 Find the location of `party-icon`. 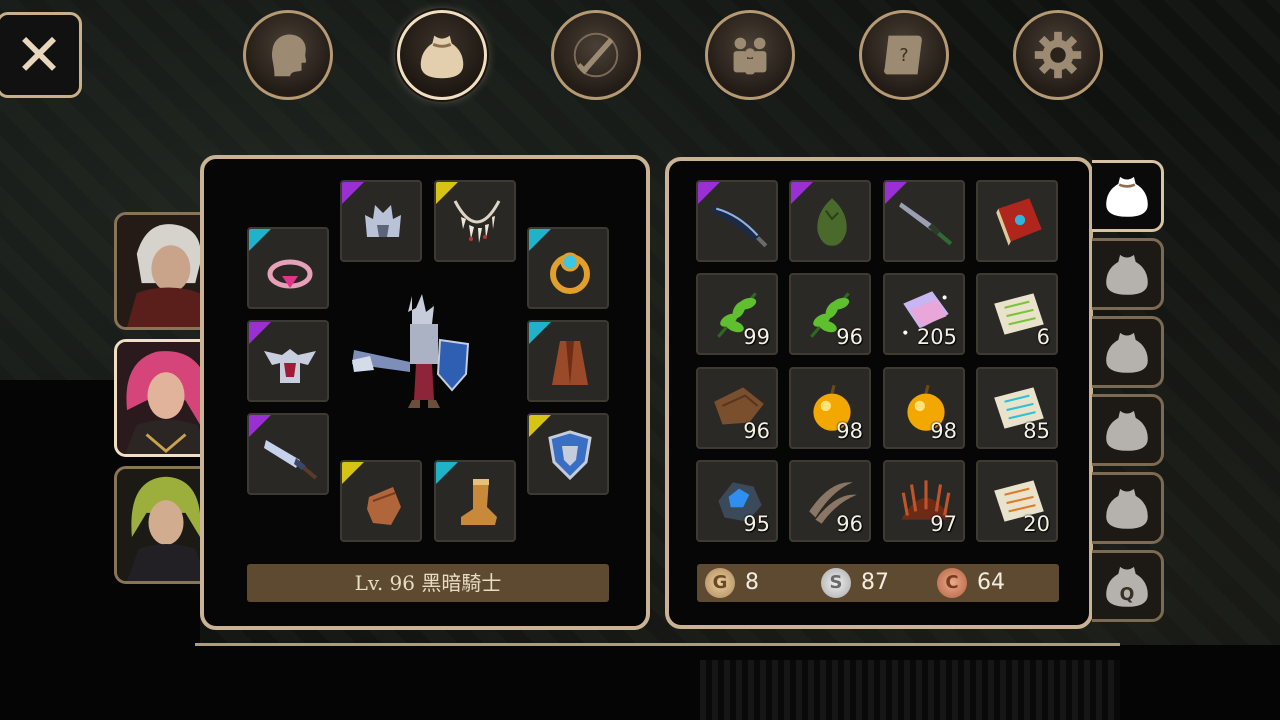

party-icon is located at coordinates (750, 56).